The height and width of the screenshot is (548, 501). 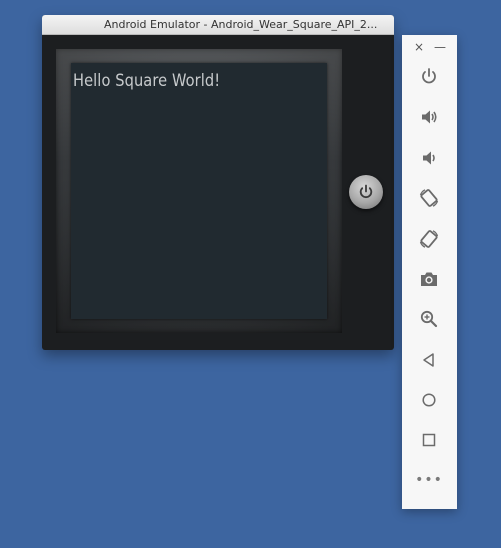 I want to click on volume-up-button, so click(x=429, y=117).